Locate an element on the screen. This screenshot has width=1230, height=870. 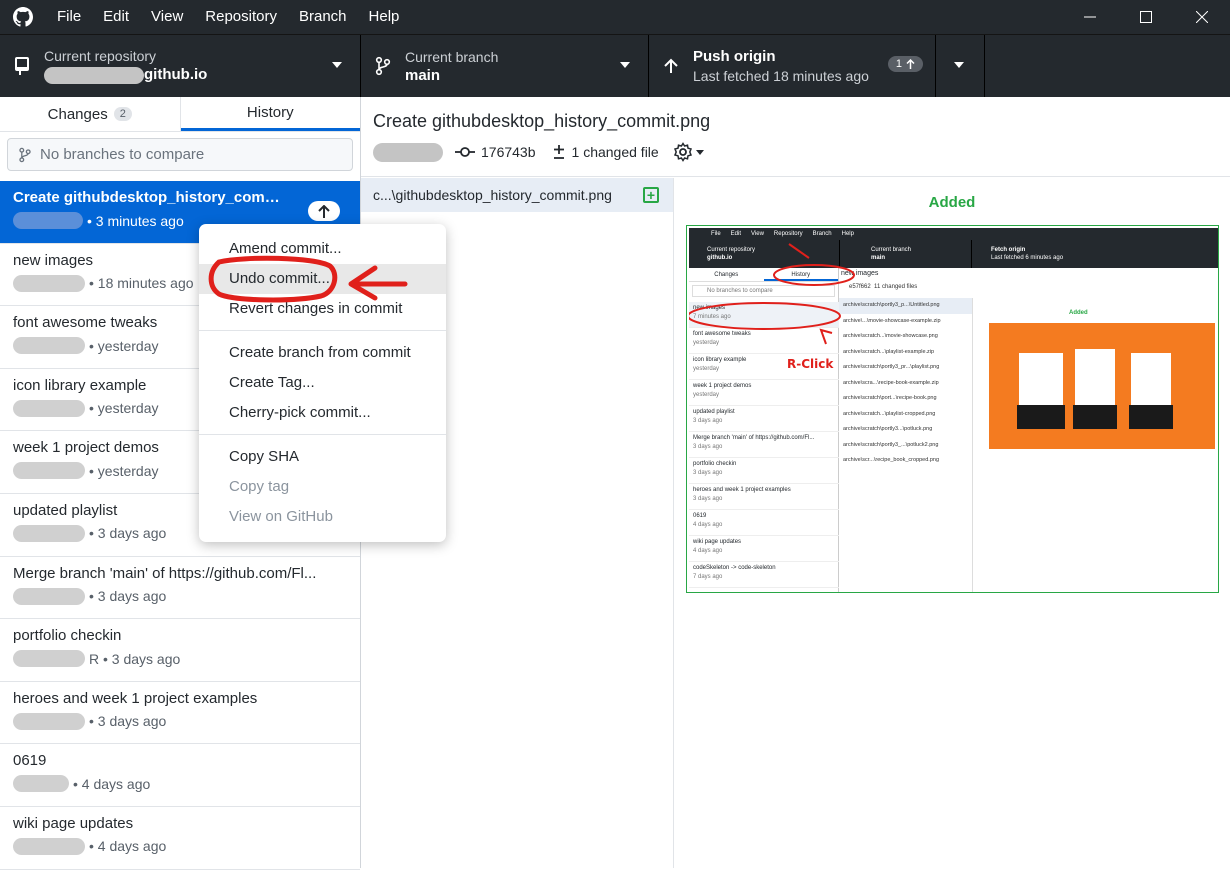
commit-sha: 176743b is located at coordinates (508, 152).